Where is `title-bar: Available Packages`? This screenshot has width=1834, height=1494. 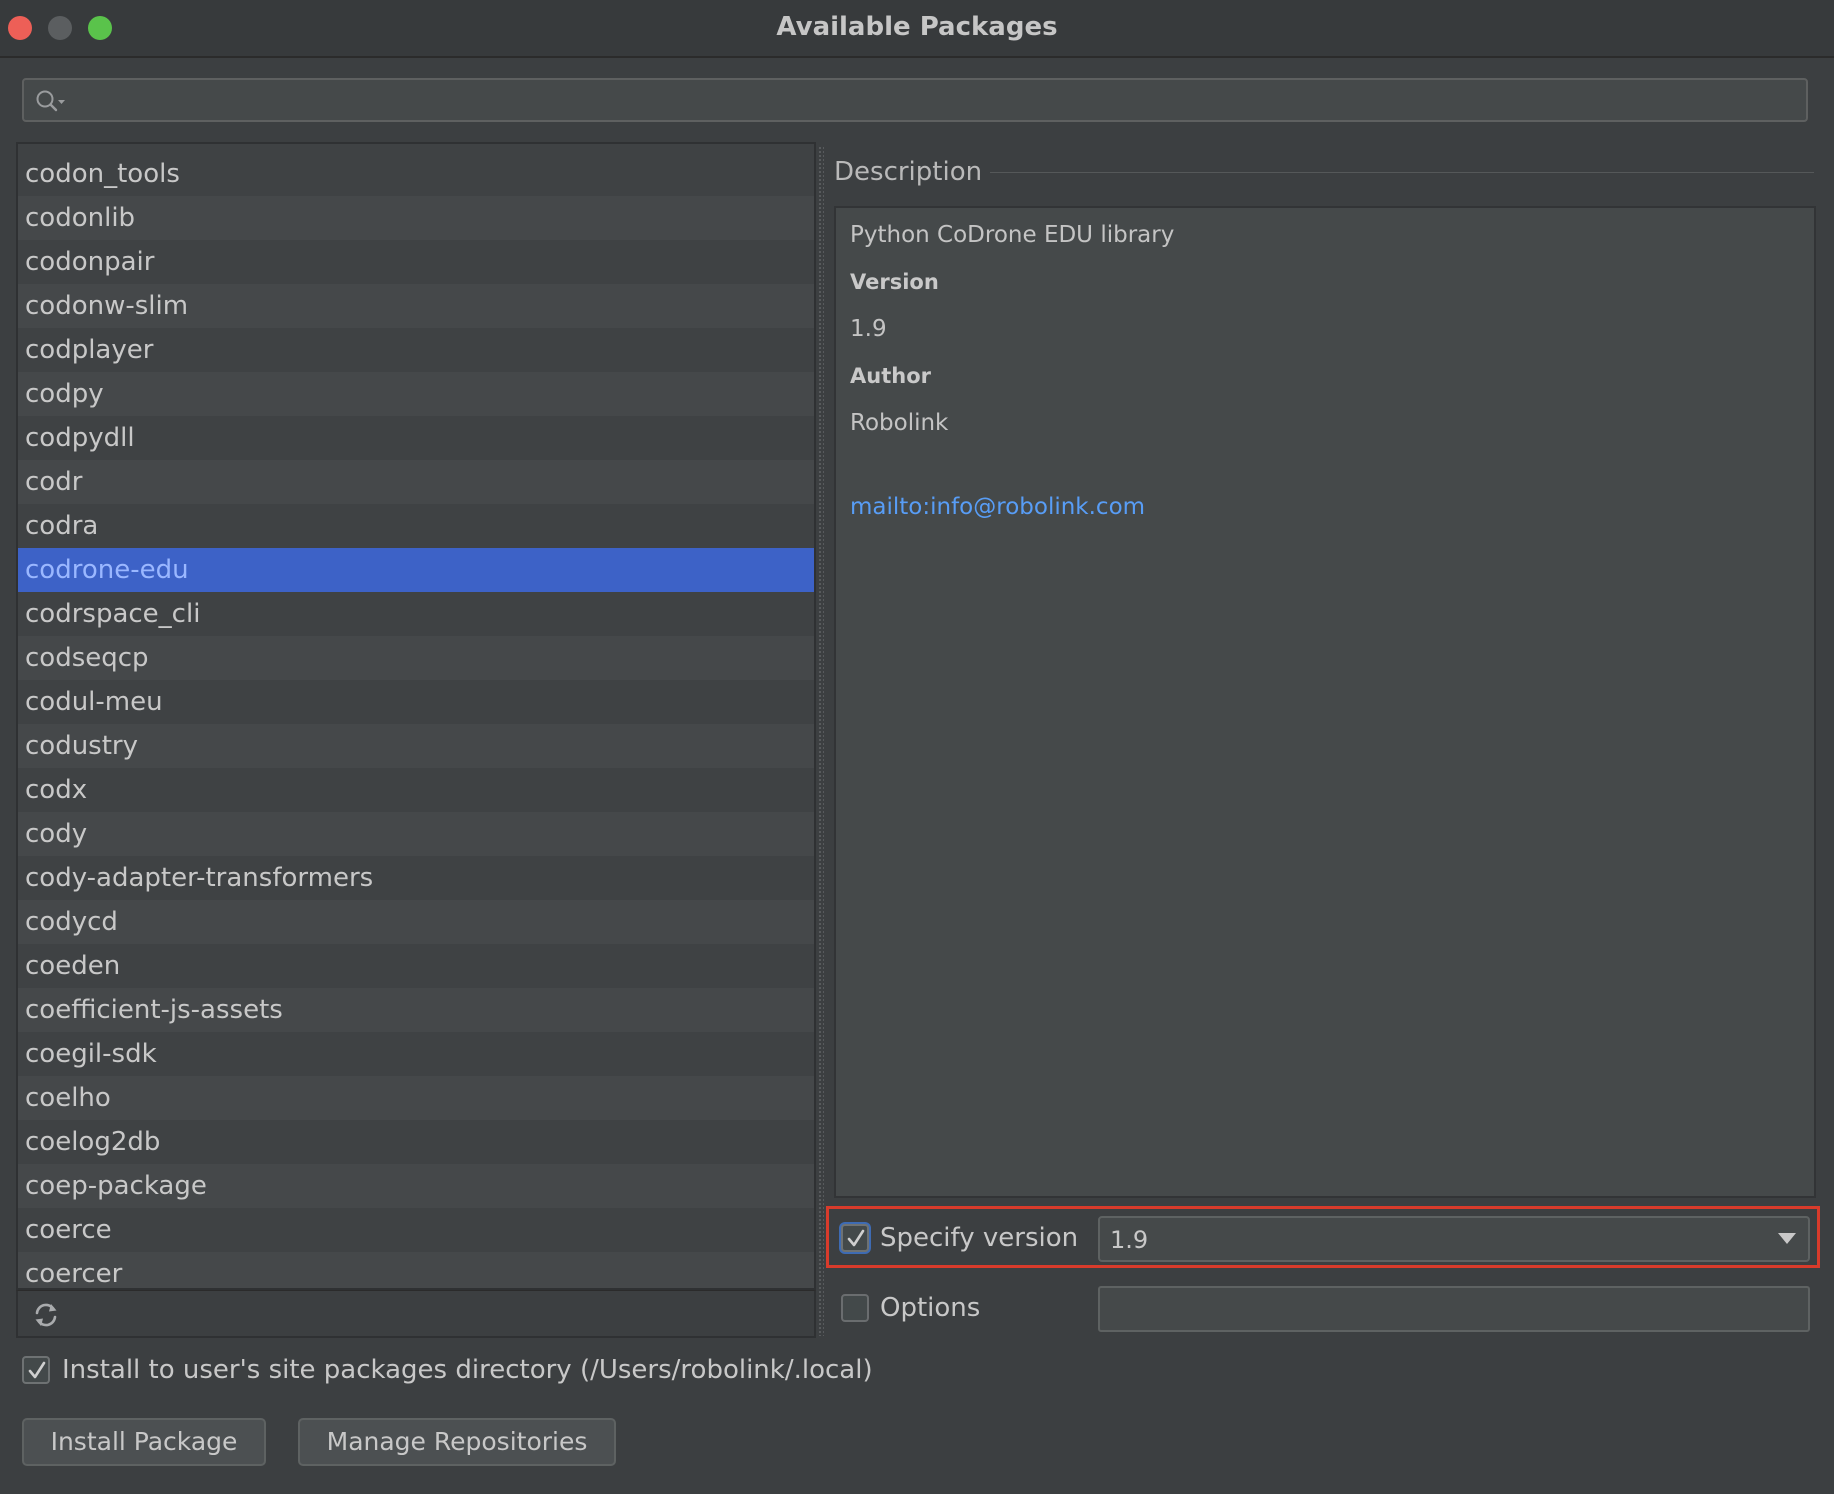
title-bar: Available Packages is located at coordinates (917, 29).